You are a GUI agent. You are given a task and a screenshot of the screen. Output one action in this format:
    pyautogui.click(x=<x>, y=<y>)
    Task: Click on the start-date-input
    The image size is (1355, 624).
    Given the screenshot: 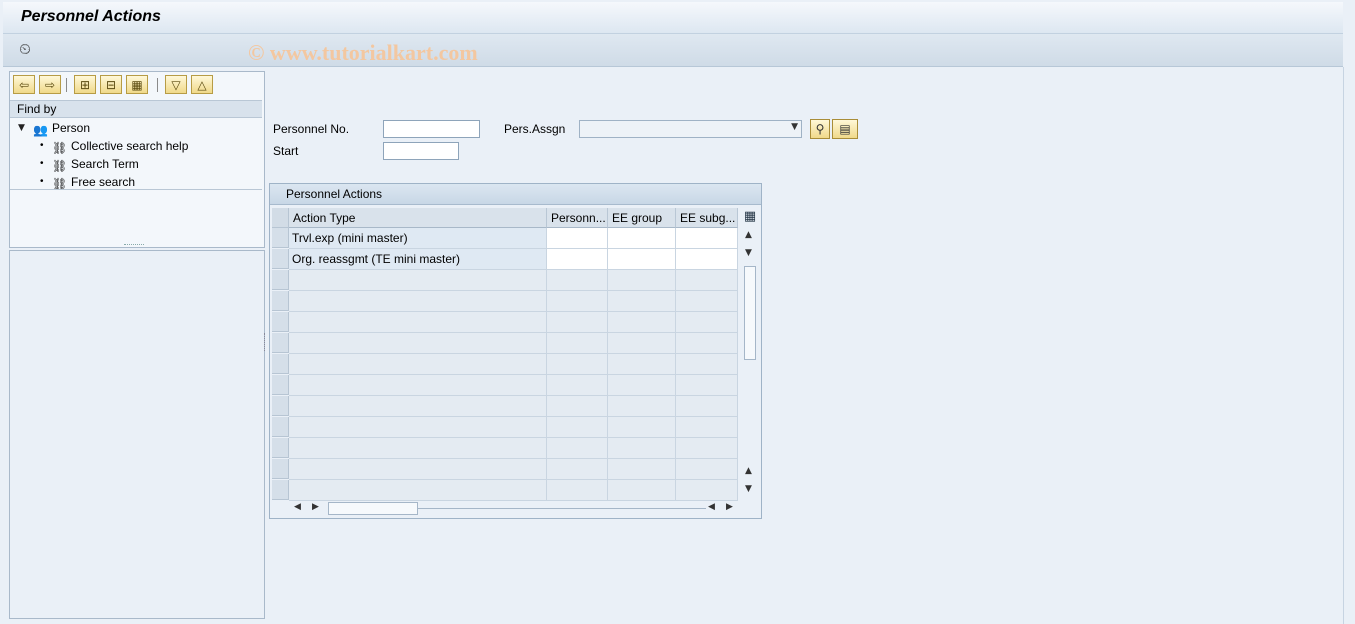 What is the action you would take?
    pyautogui.click(x=421, y=151)
    